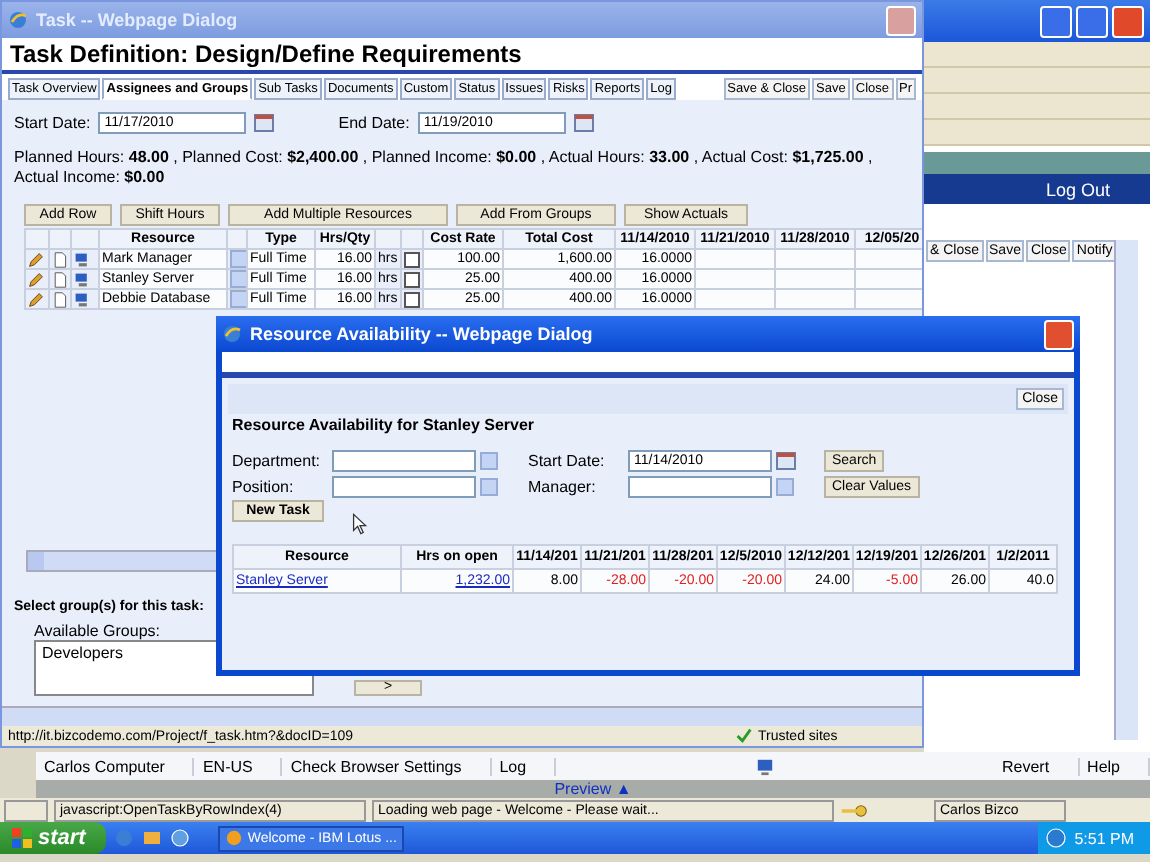 This screenshot has height=862, width=1150. I want to click on windows-logo-icon, so click(22, 838).